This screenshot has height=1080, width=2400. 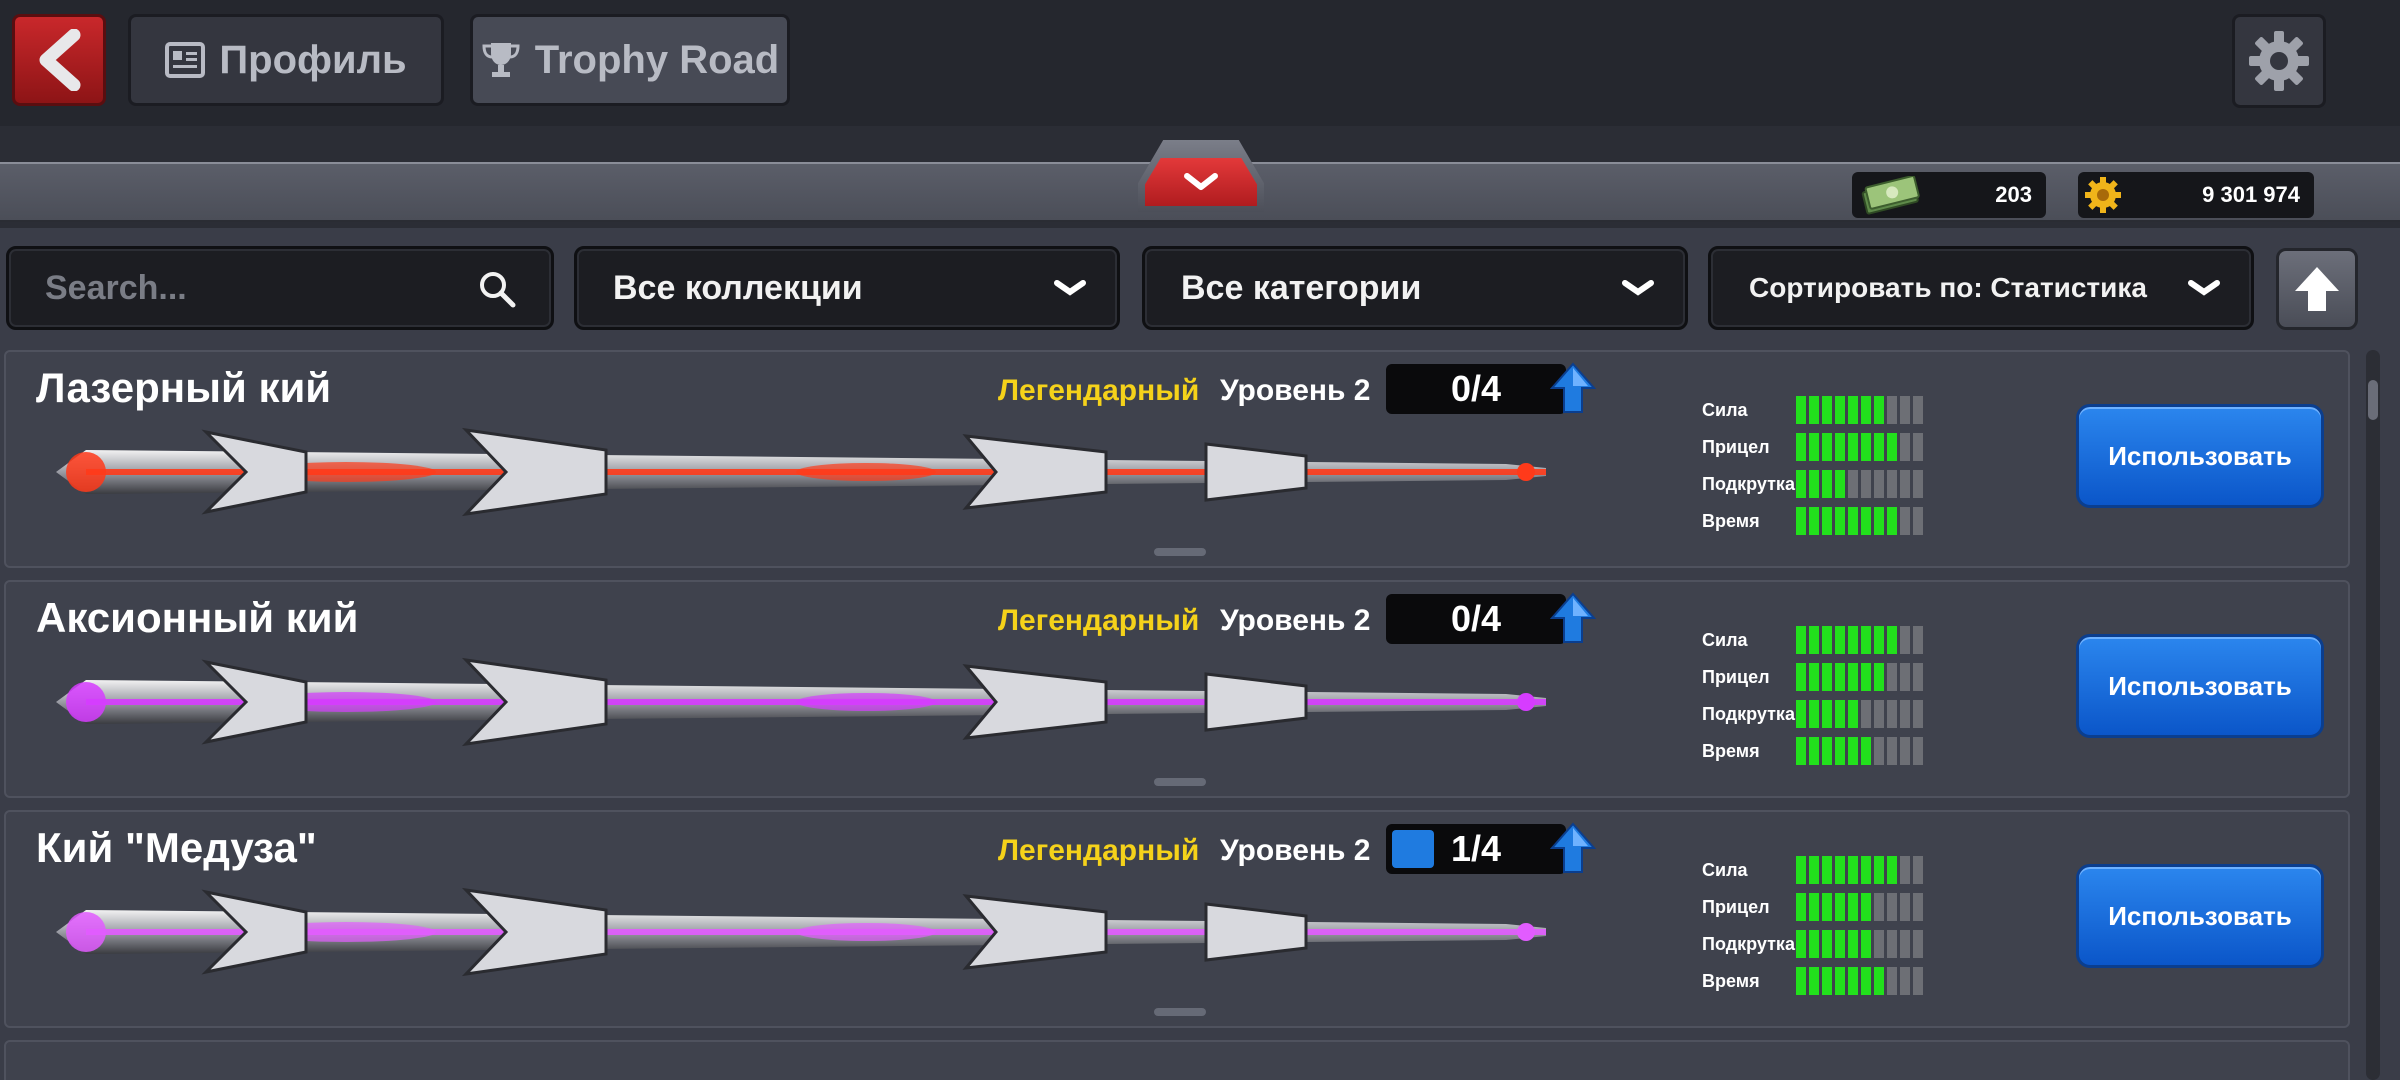 What do you see at coordinates (313, 59) in the screenshot?
I see `tab-profile-label: Профиль` at bounding box center [313, 59].